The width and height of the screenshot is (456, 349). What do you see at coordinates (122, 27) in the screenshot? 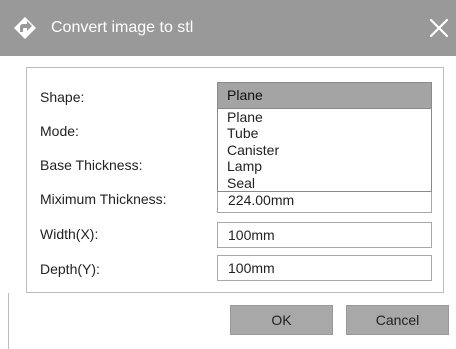
I see `dialog-title: Convert image to stl` at bounding box center [122, 27].